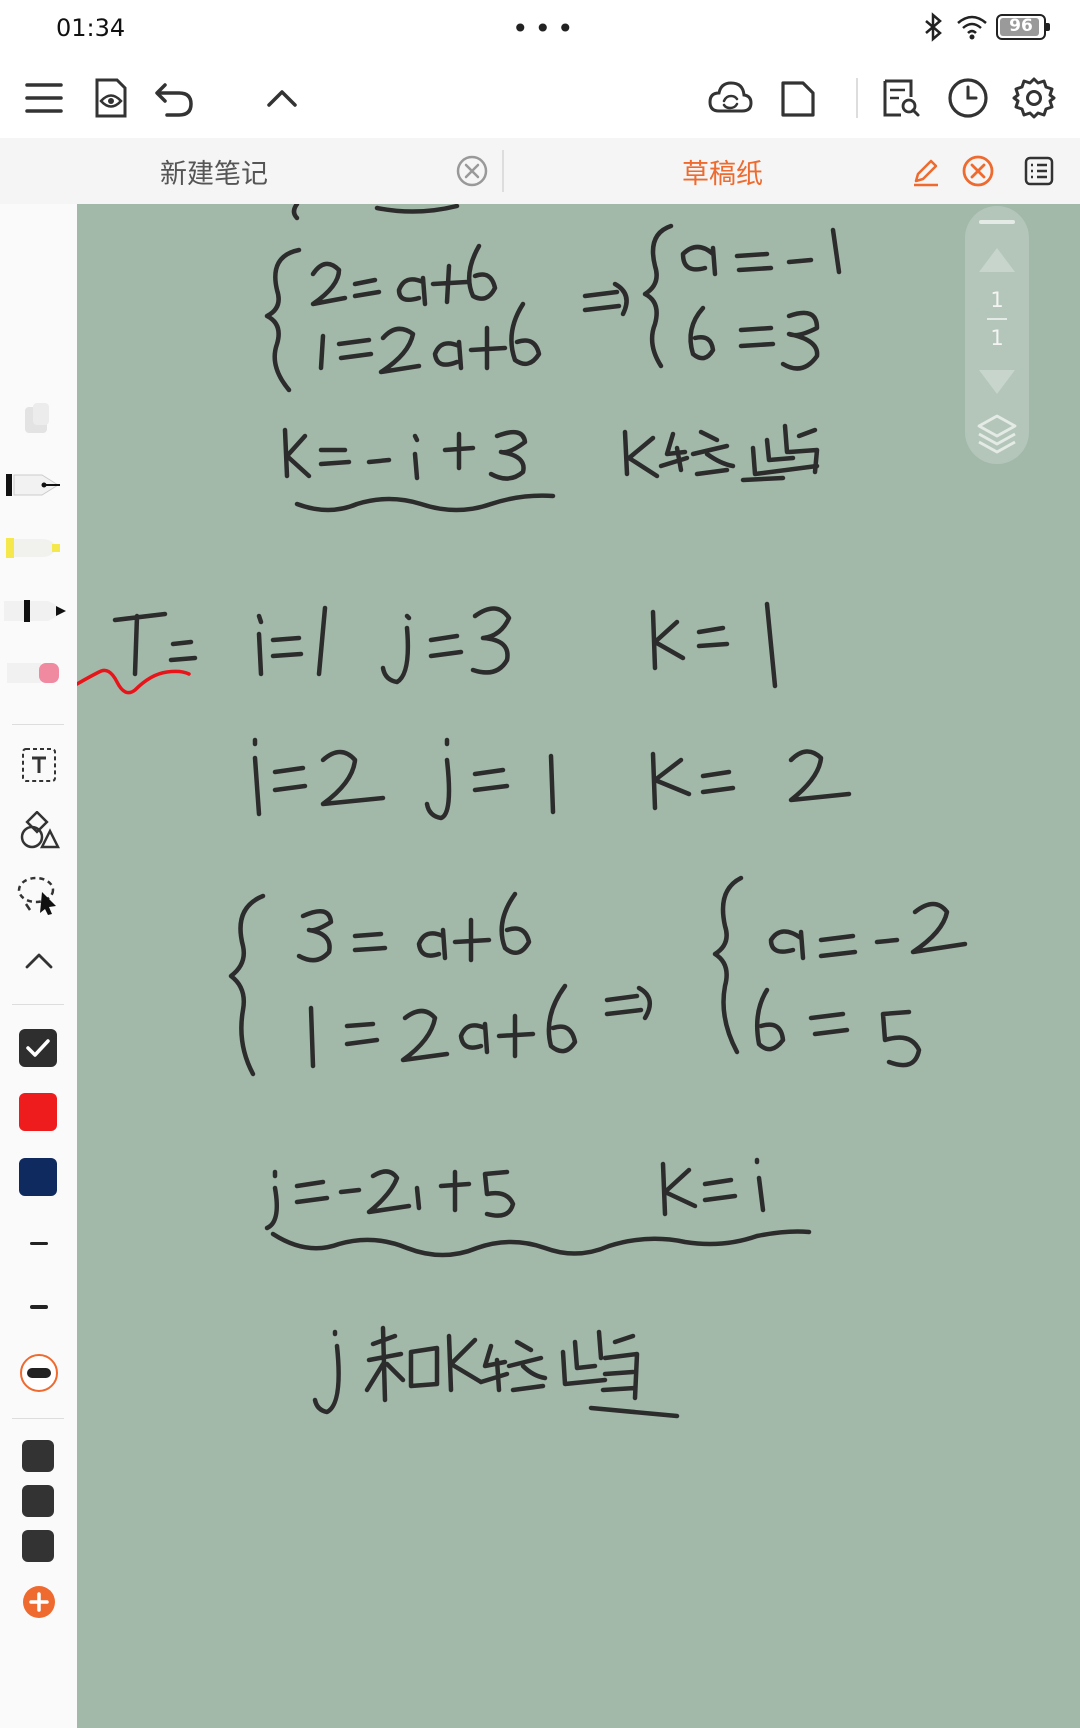  I want to click on list-icon, so click(1039, 171).